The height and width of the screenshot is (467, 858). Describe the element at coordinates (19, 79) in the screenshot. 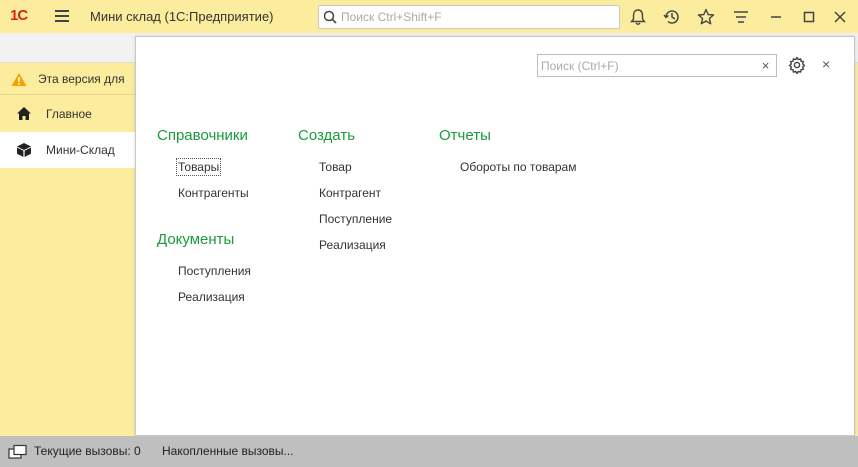

I see `warning-icon` at that location.